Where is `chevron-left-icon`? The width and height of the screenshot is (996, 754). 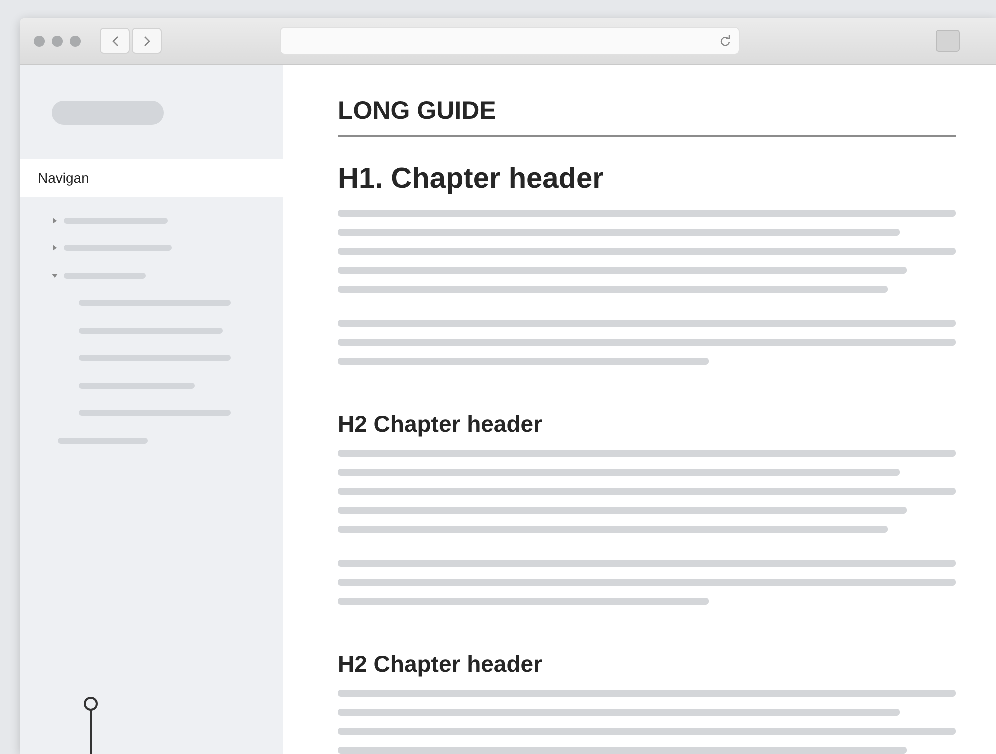
chevron-left-icon is located at coordinates (115, 41).